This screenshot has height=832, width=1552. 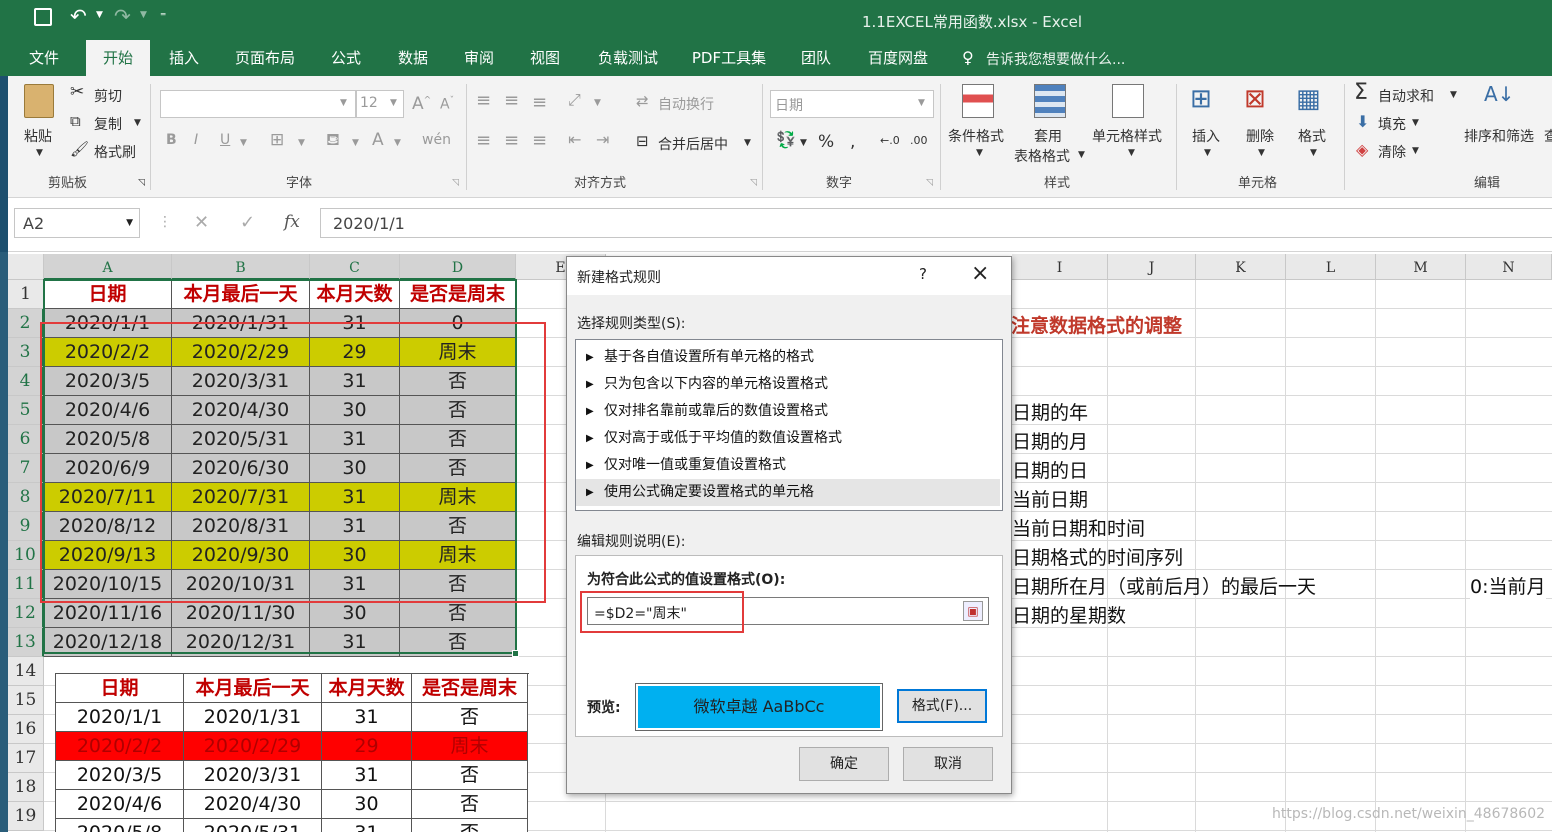 I want to click on column-header-c: C, so click(x=355, y=267).